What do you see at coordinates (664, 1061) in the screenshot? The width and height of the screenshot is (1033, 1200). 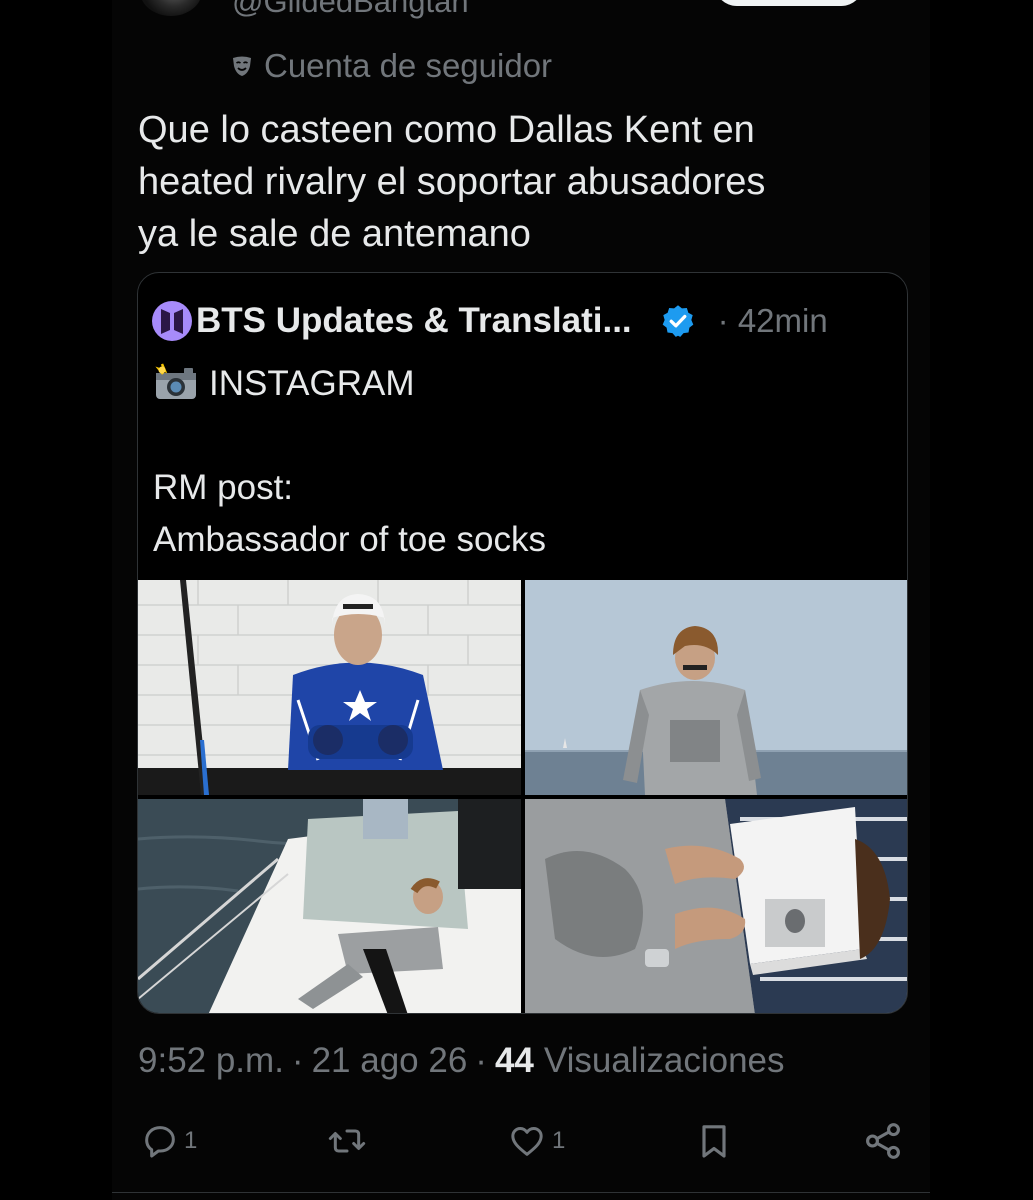 I see `views-label: Visualizaciones` at bounding box center [664, 1061].